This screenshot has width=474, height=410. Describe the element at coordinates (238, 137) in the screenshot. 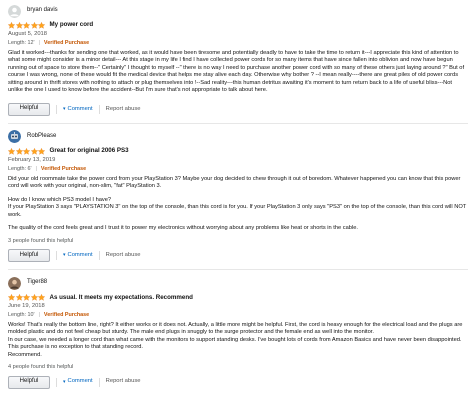

I see `review-author: RobPlease` at that location.